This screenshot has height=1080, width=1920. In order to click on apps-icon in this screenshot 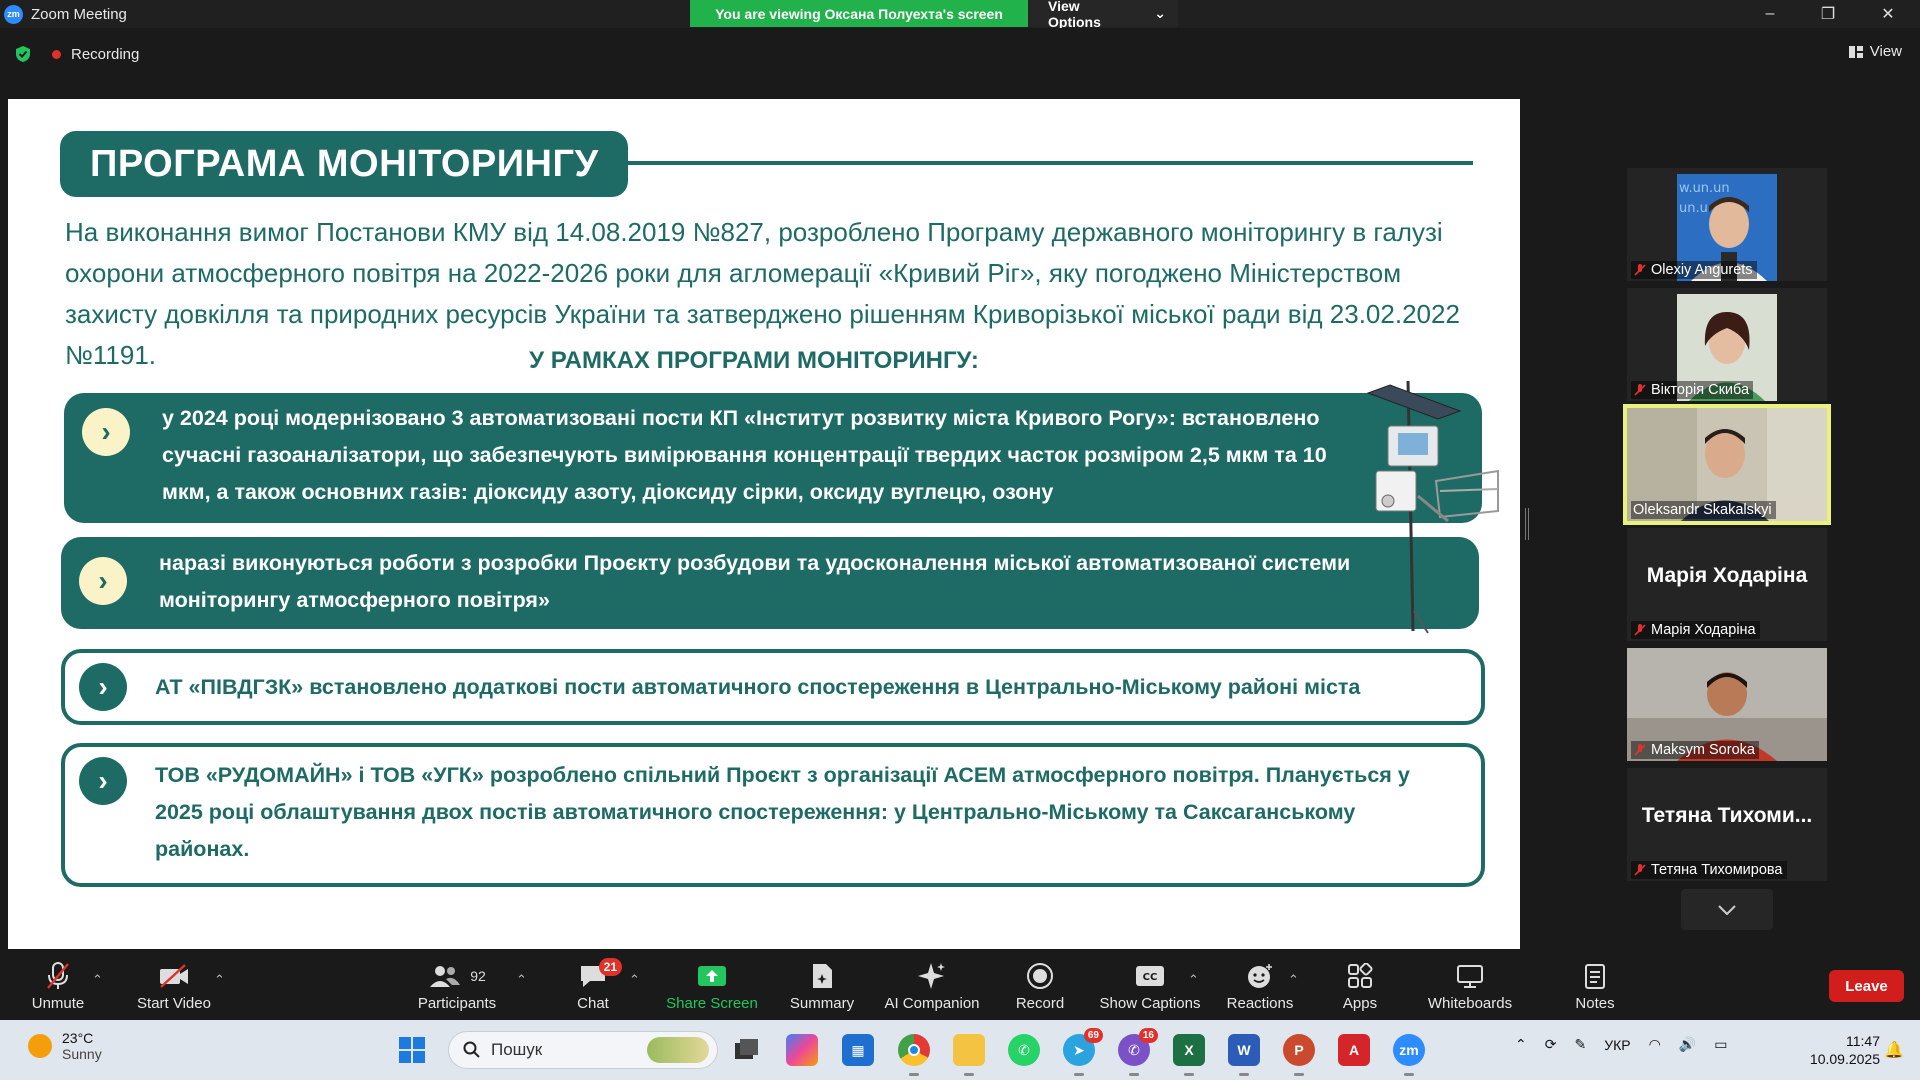, I will do `click(1360, 975)`.